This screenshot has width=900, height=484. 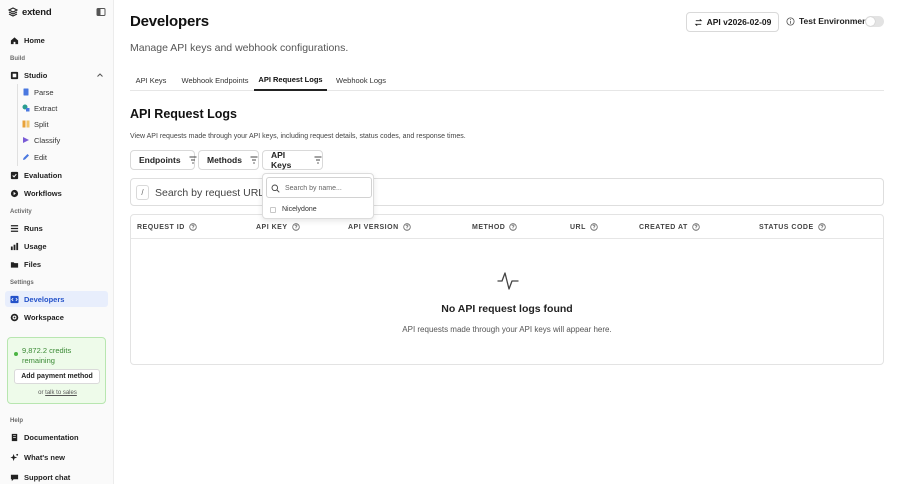 What do you see at coordinates (505, 192) in the screenshot?
I see `log-search-input` at bounding box center [505, 192].